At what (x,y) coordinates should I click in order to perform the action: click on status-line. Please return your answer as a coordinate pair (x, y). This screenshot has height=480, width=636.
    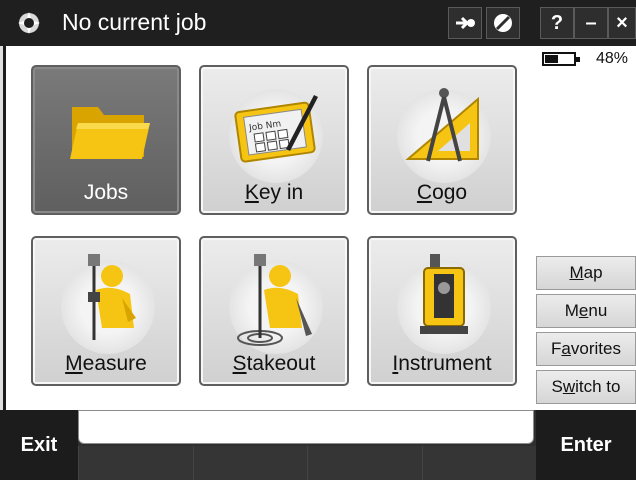
    Looking at the image, I should click on (306, 427).